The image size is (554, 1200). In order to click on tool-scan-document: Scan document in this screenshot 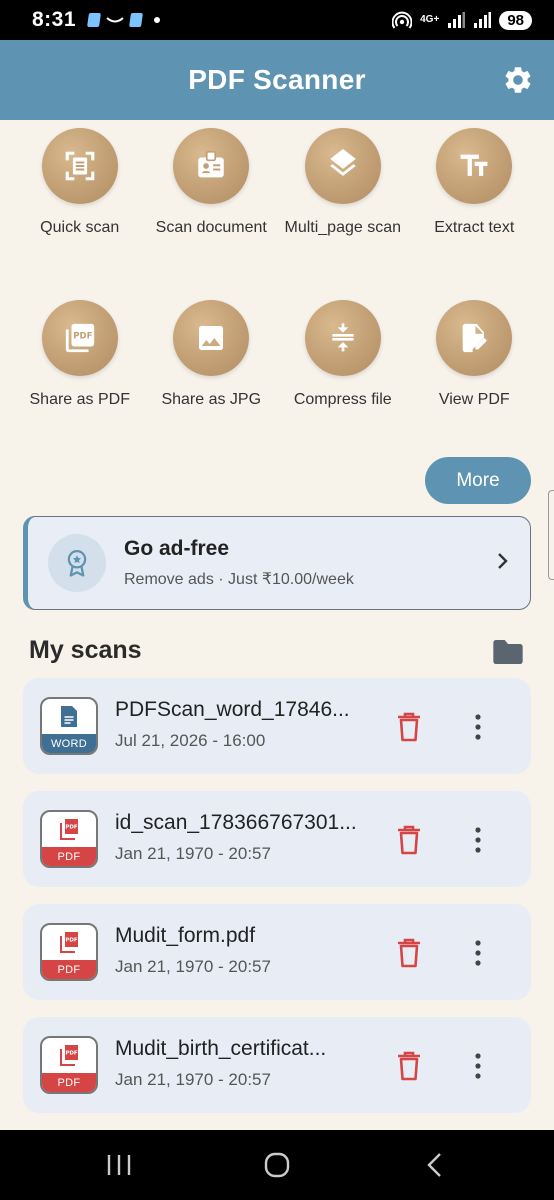, I will do `click(212, 202)`.